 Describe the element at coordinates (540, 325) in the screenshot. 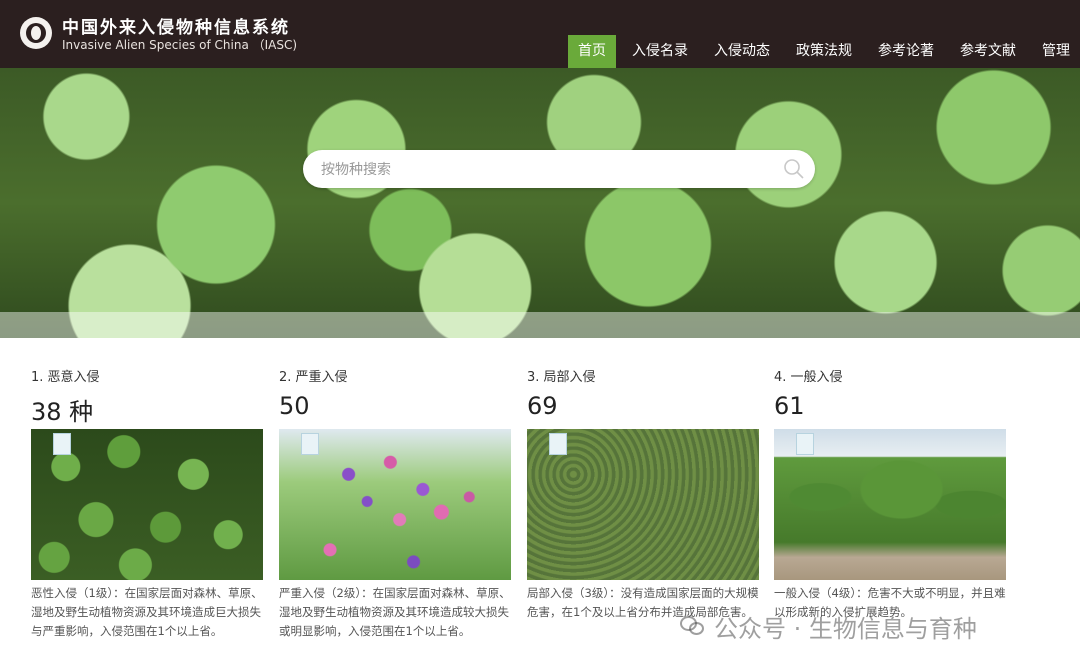

I see `hero-fade-strip` at that location.